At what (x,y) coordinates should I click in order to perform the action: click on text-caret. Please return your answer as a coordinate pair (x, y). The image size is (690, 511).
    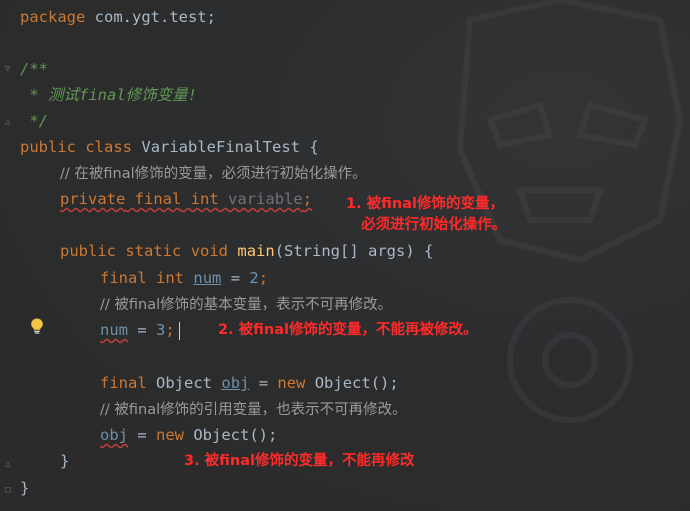
    Looking at the image, I should click on (179, 331).